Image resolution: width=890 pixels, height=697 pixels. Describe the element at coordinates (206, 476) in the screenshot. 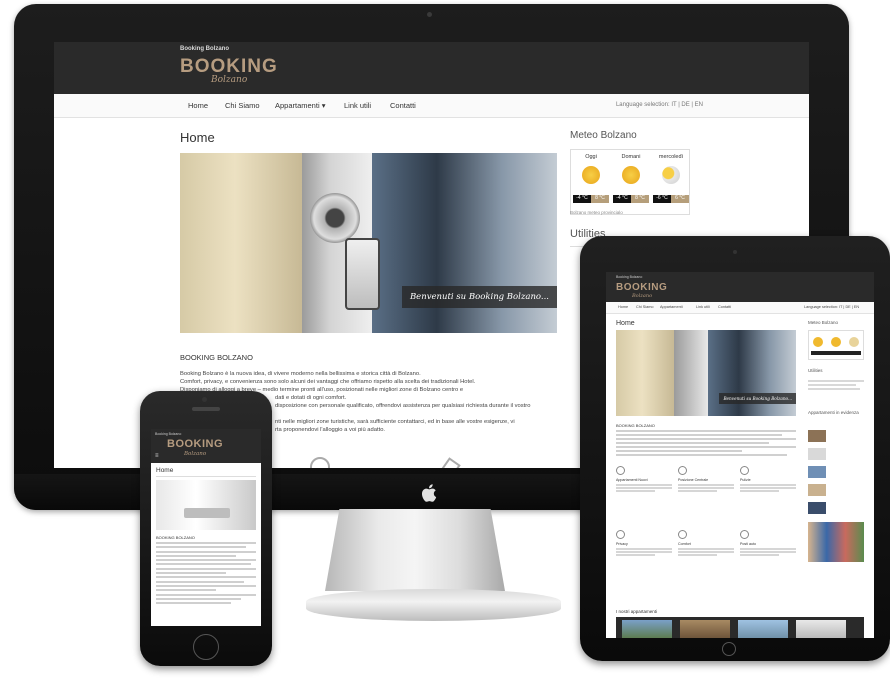

I see `divider` at that location.